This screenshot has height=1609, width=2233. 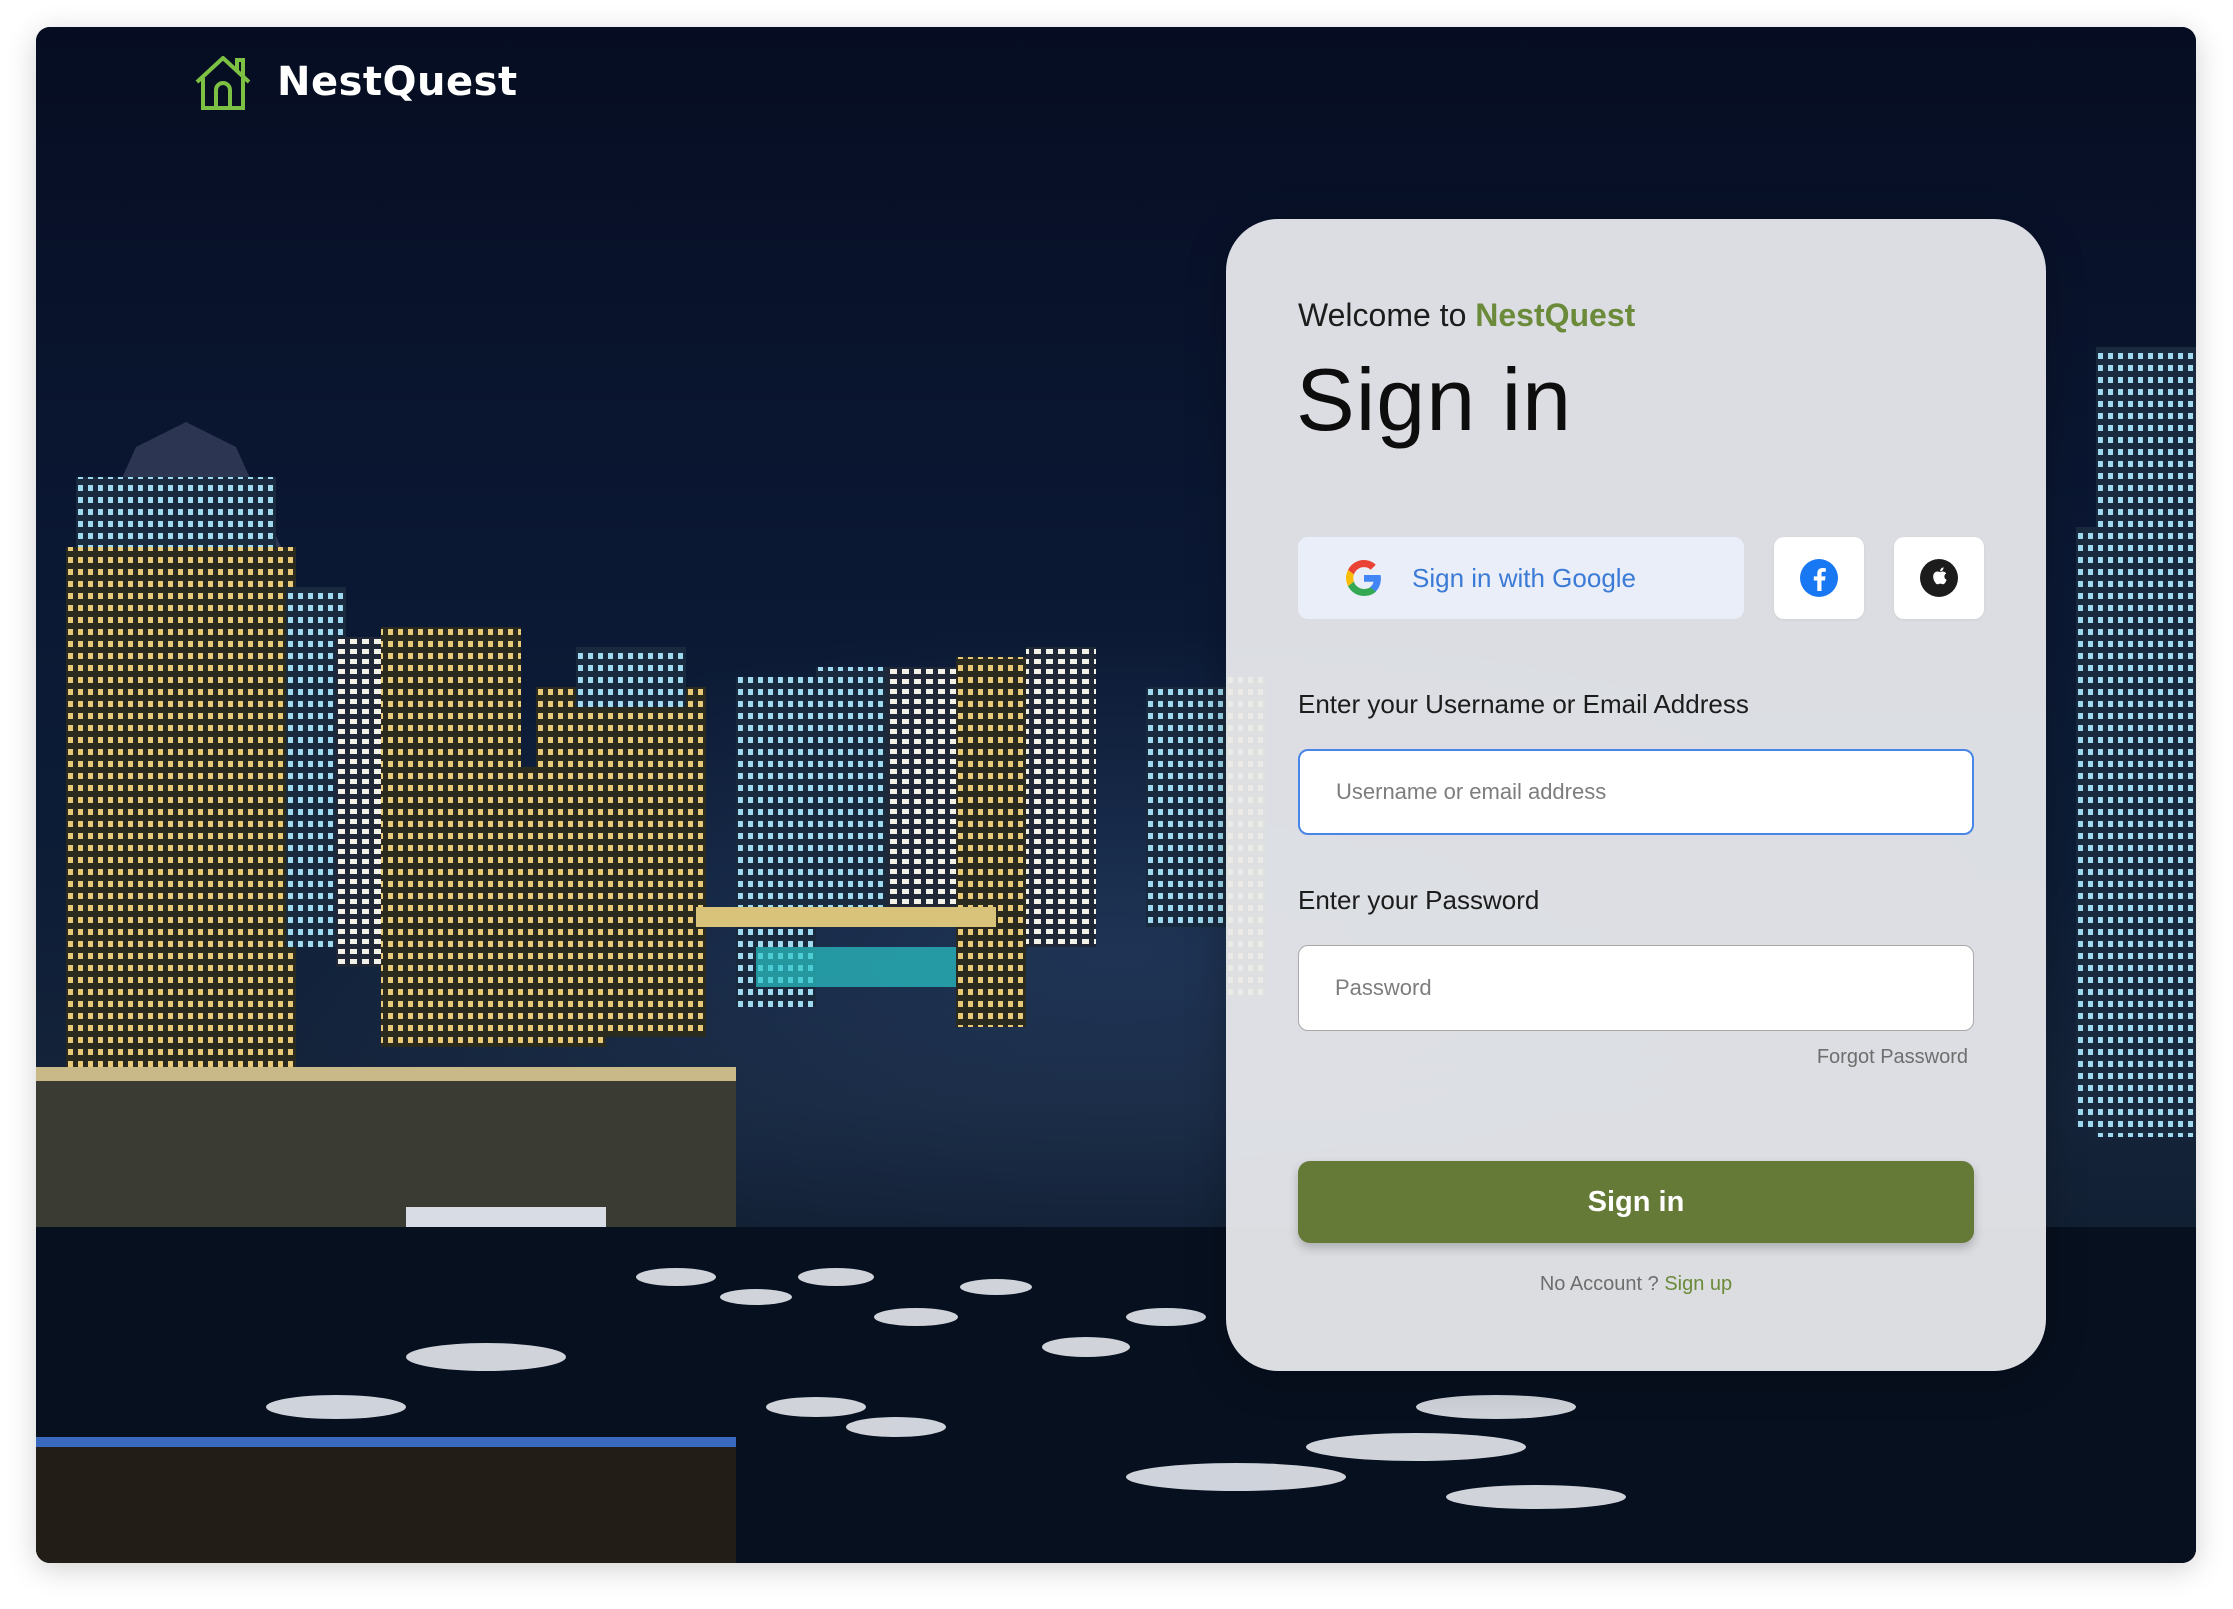 What do you see at coordinates (1523, 704) in the screenshot?
I see `username-label: Enter your Username or Email Address` at bounding box center [1523, 704].